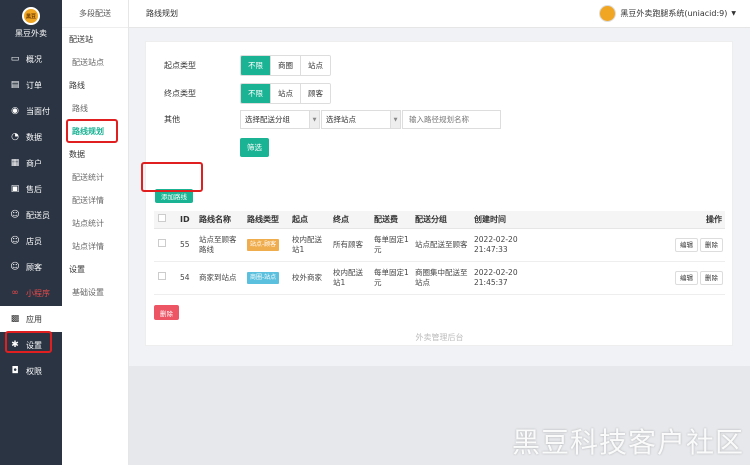 The width and height of the screenshot is (750, 465). What do you see at coordinates (172, 177) in the screenshot?
I see `highlight-box-add-route` at bounding box center [172, 177].